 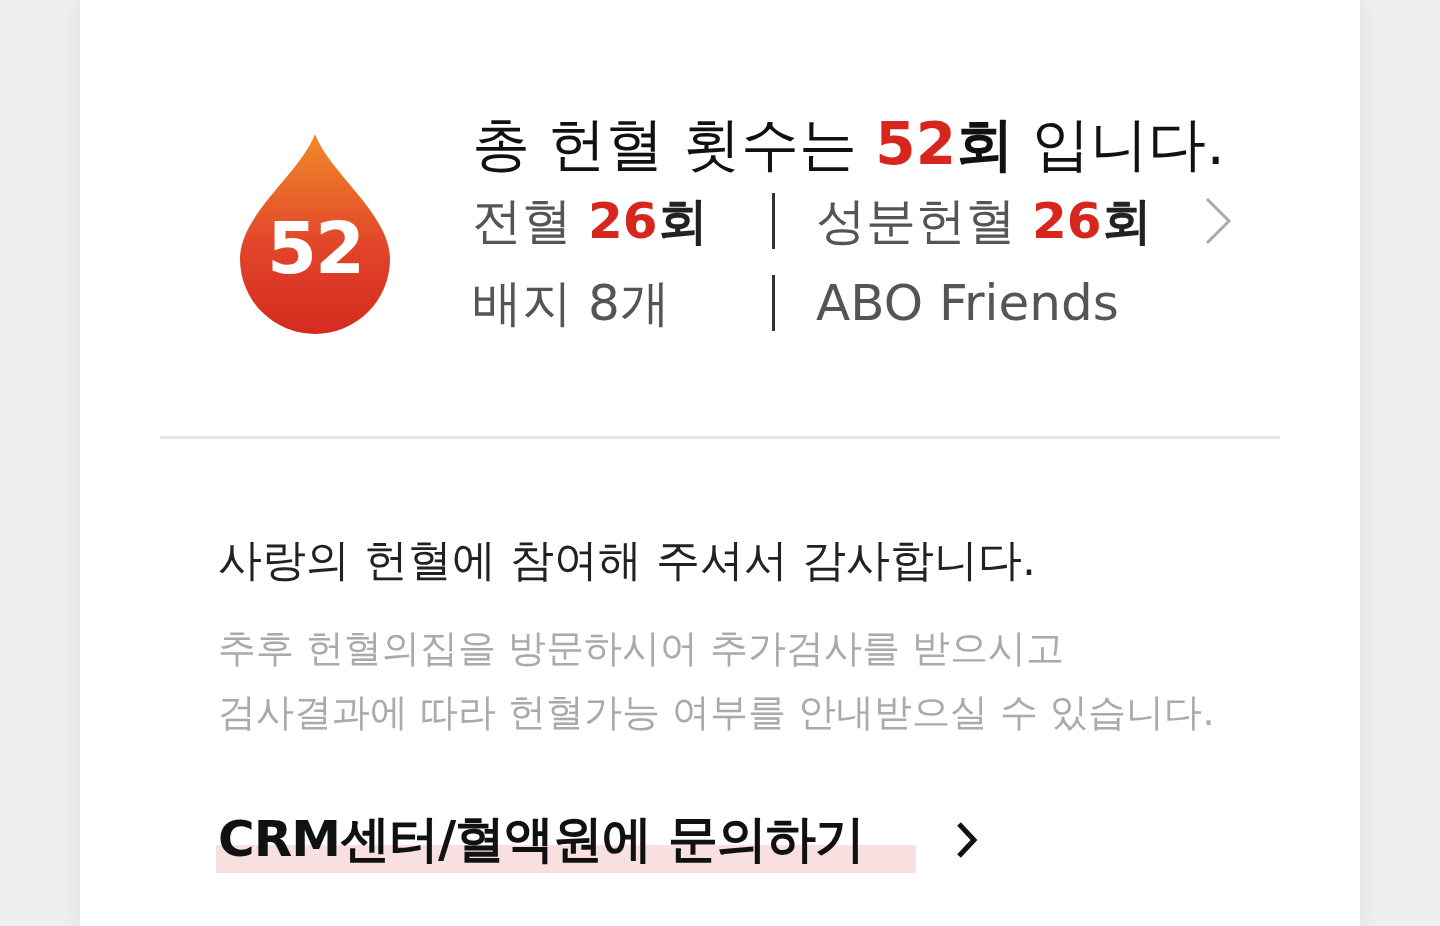 What do you see at coordinates (627, 560) in the screenshot?
I see `thanks-message: 사랑의 헌혈에 참여해 주셔서 감사합니다.` at bounding box center [627, 560].